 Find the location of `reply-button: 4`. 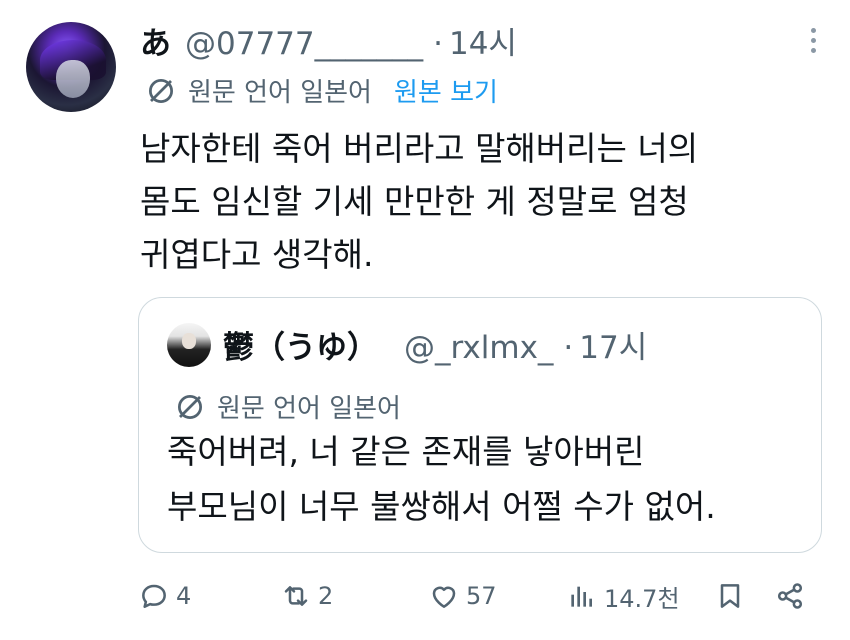

reply-button: 4 is located at coordinates (164, 596).